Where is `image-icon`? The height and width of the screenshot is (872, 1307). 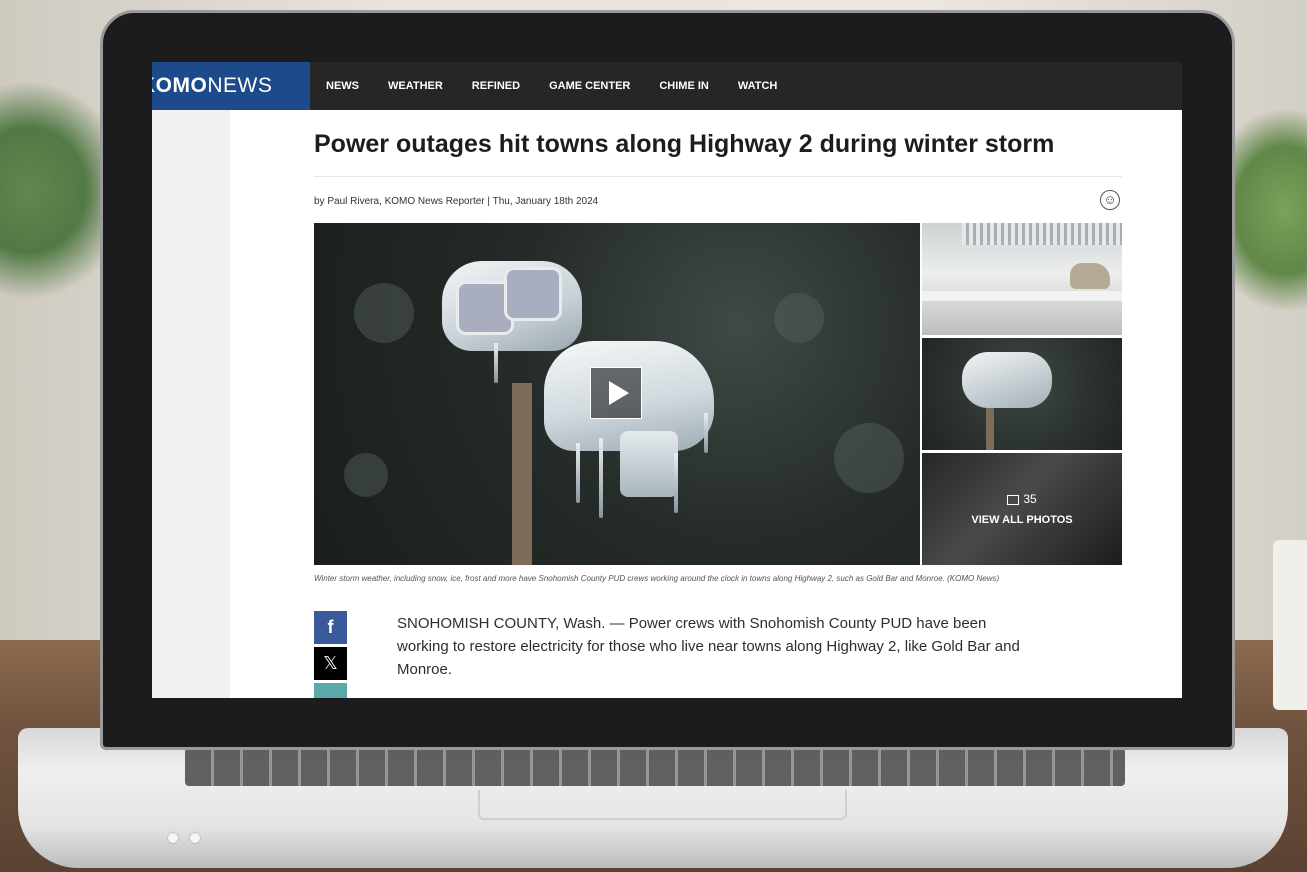
image-icon is located at coordinates (1013, 499).